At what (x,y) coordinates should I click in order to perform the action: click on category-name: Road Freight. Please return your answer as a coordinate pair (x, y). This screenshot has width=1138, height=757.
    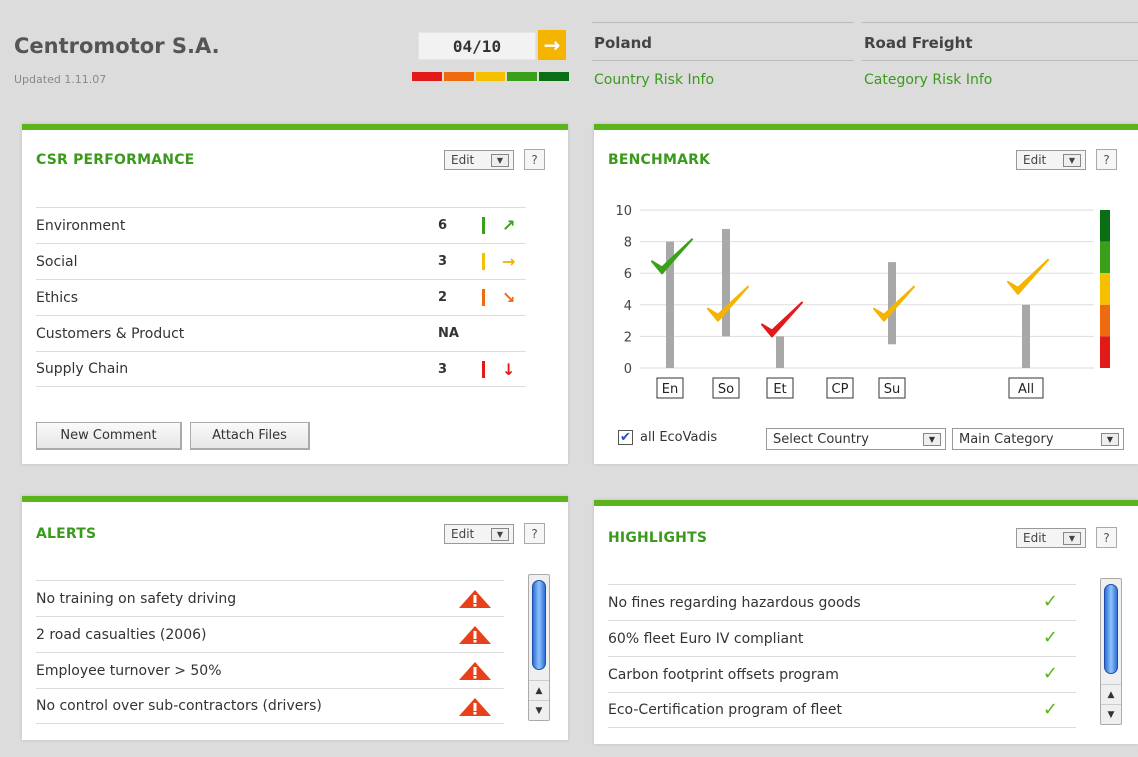
    Looking at the image, I should click on (918, 43).